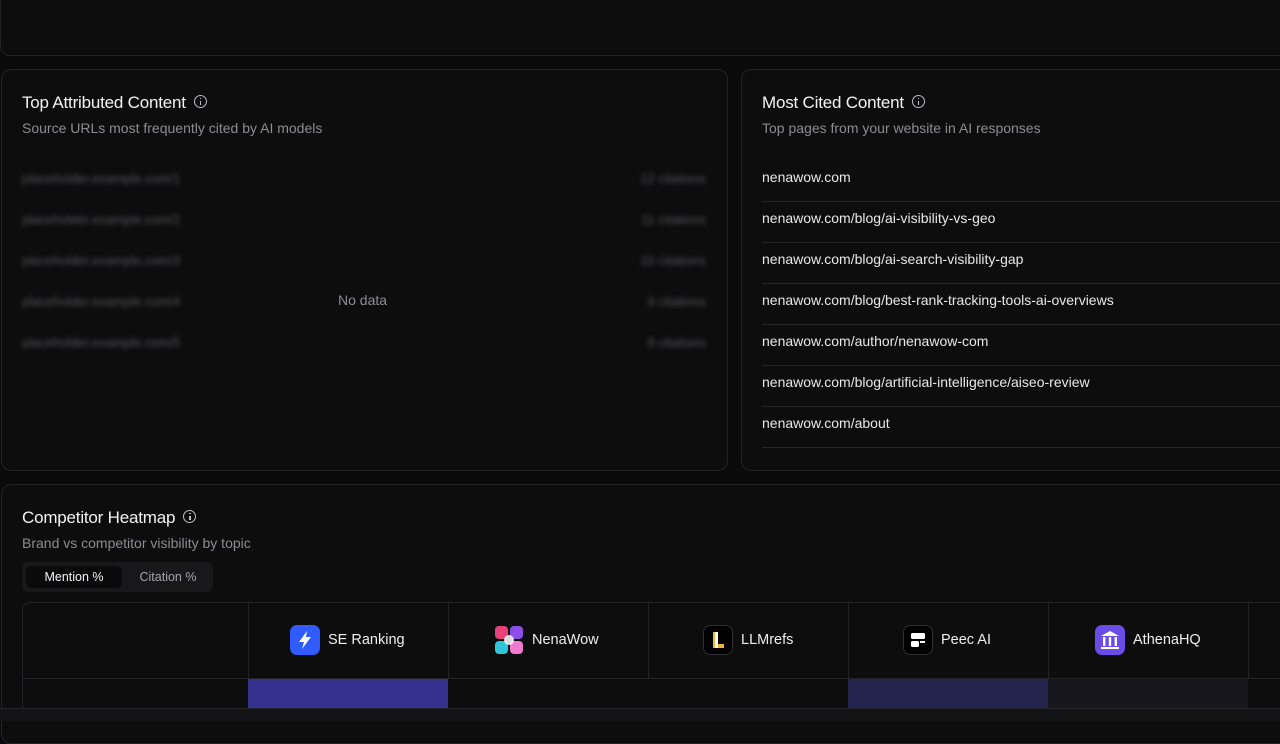  I want to click on heatmap-column-header, so click(1264, 640).